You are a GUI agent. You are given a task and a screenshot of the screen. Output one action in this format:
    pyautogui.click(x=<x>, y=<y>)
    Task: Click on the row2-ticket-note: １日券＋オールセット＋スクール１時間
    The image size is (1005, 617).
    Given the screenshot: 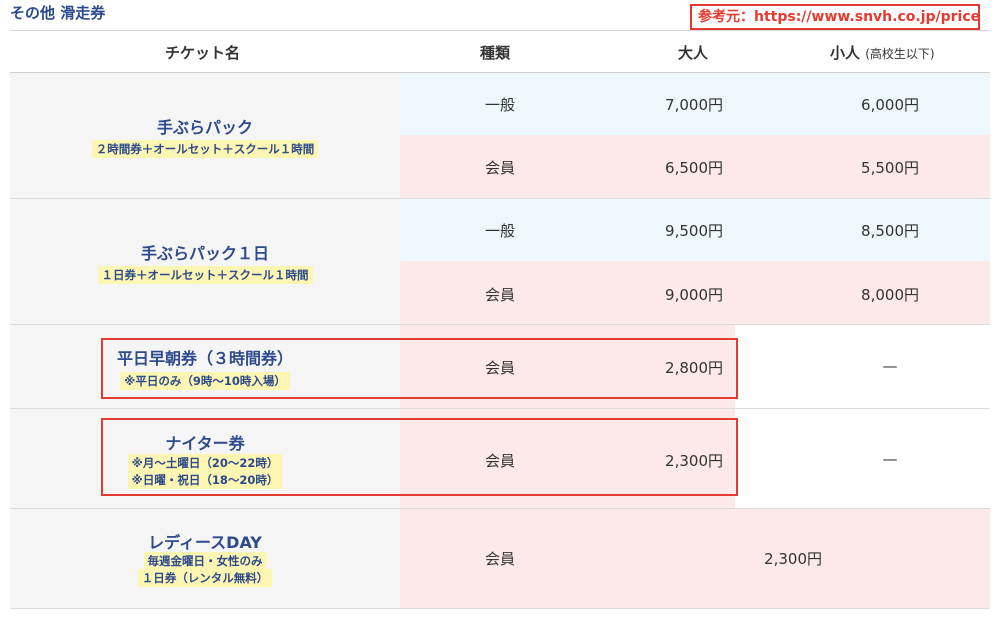 What is the action you would take?
    pyautogui.click(x=205, y=274)
    